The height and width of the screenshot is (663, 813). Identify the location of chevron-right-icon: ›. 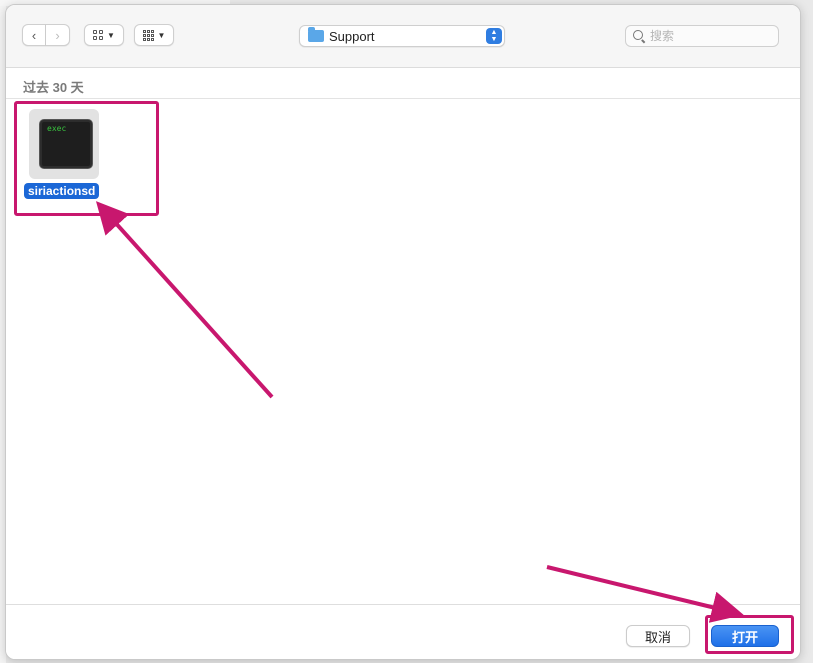
(57, 35).